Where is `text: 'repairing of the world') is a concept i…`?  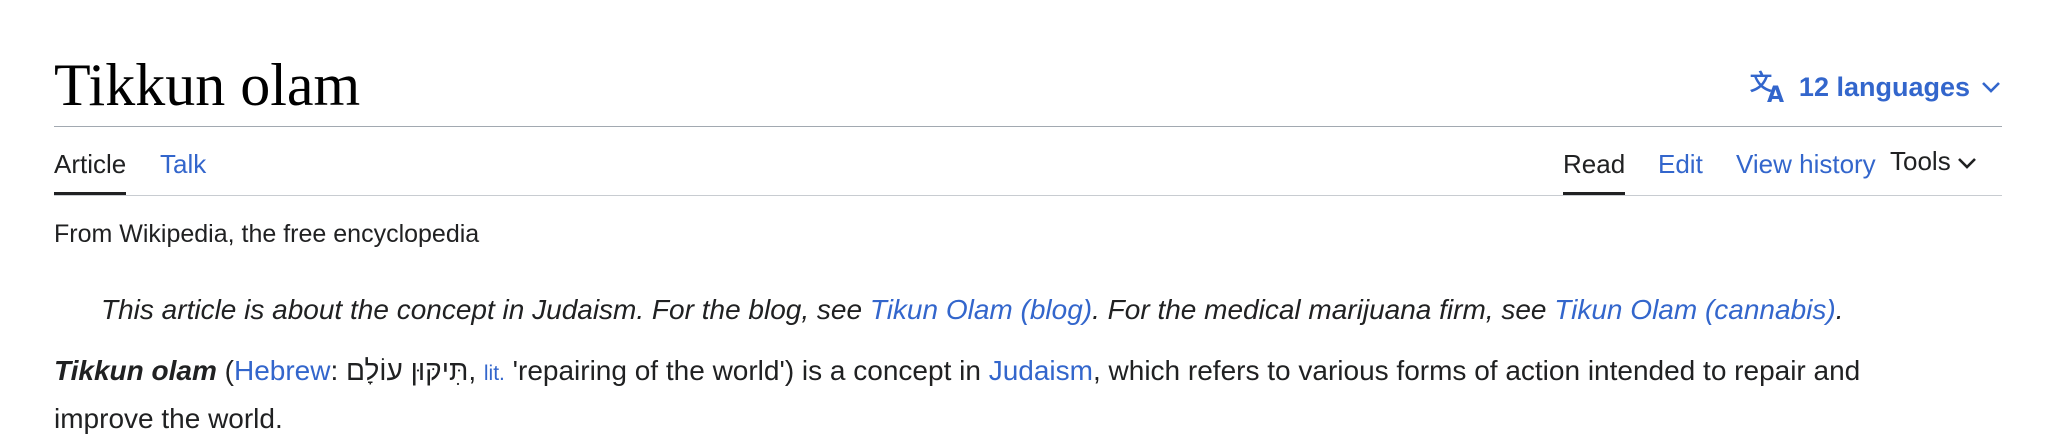
text: 'repairing of the world') is a concept i… is located at coordinates (746, 370).